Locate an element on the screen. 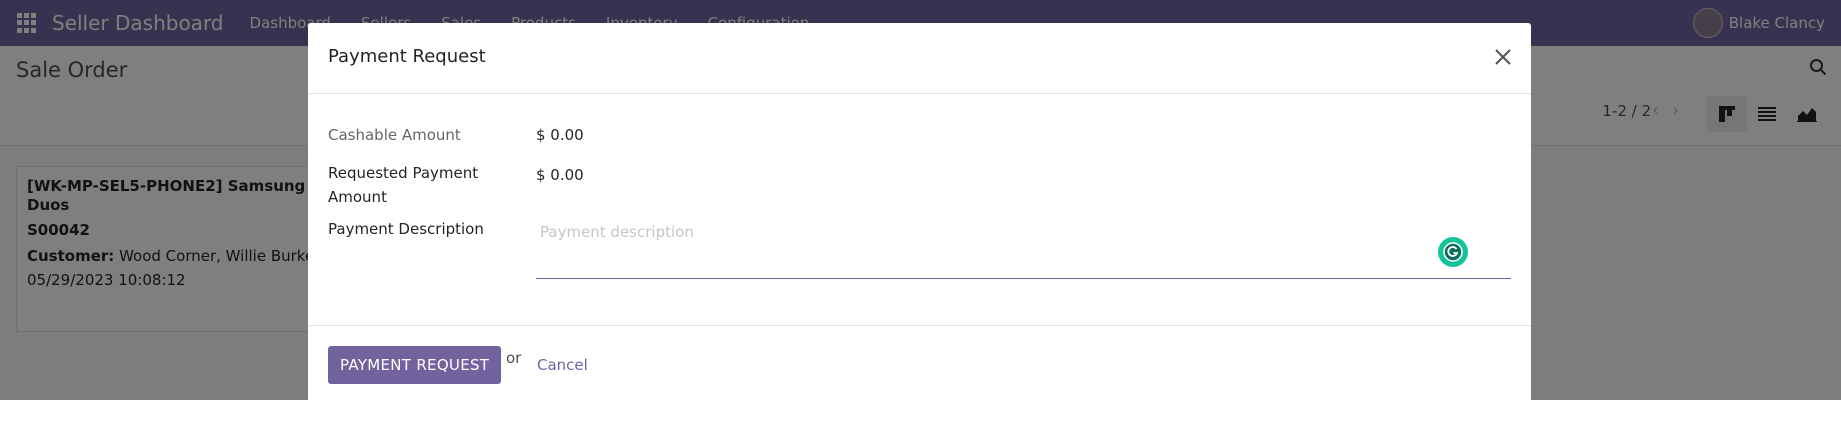 Image resolution: width=1841 pixels, height=426 pixels. modal-title: Payment Request is located at coordinates (407, 56).